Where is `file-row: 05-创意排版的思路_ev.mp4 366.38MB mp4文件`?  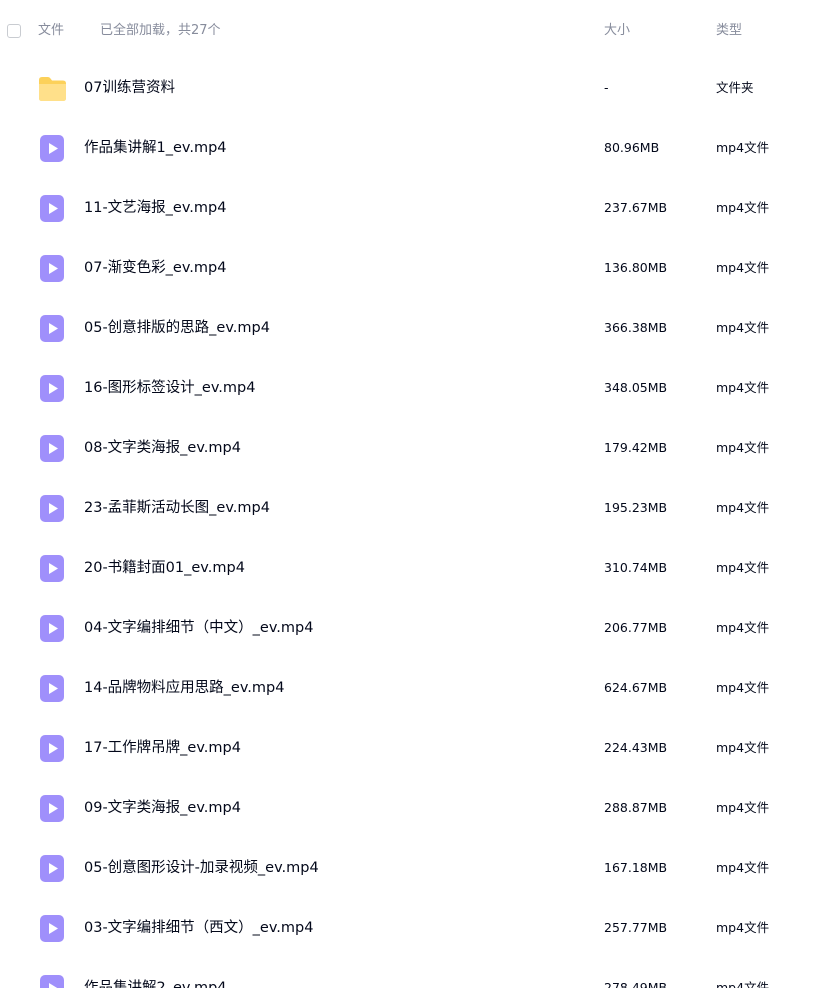
file-row: 05-创意排版的思路_ev.mp4 366.38MB mp4文件 is located at coordinates (414, 328).